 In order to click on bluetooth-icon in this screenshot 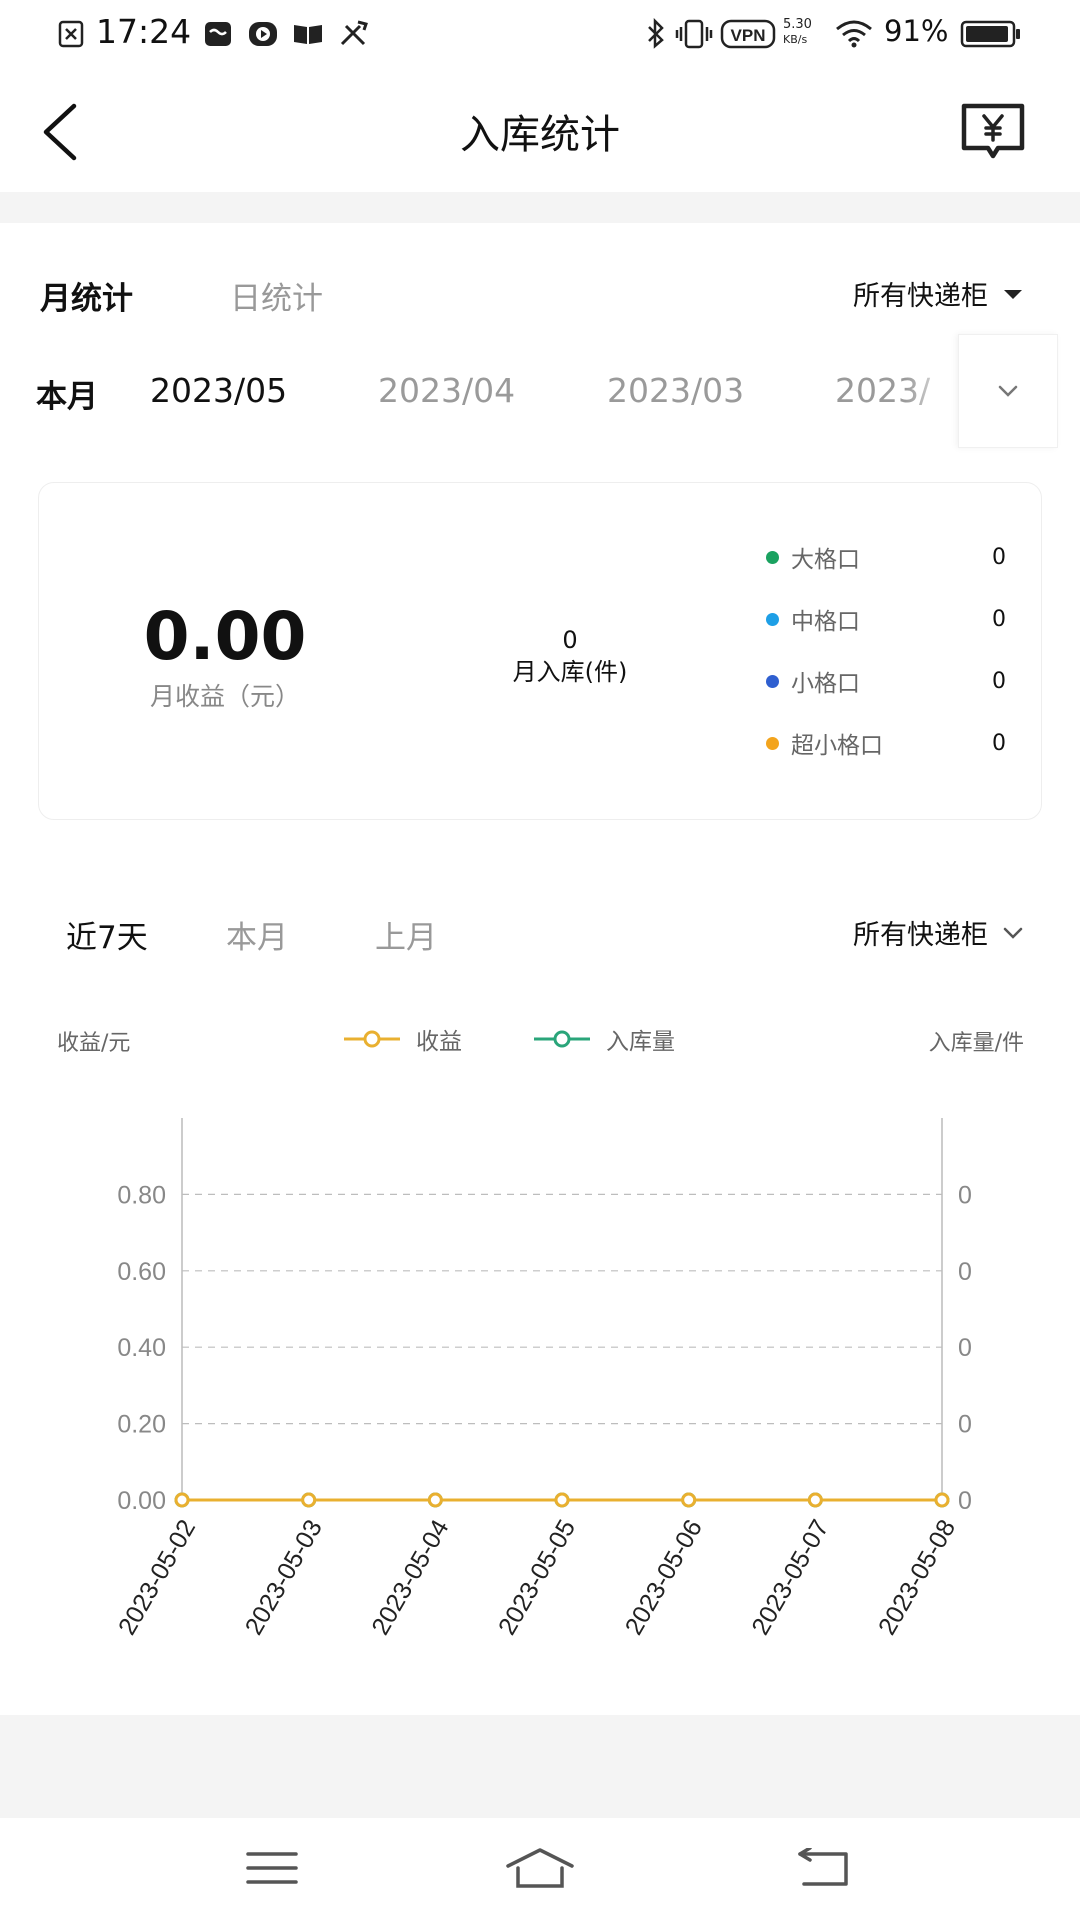, I will do `click(656, 33)`.